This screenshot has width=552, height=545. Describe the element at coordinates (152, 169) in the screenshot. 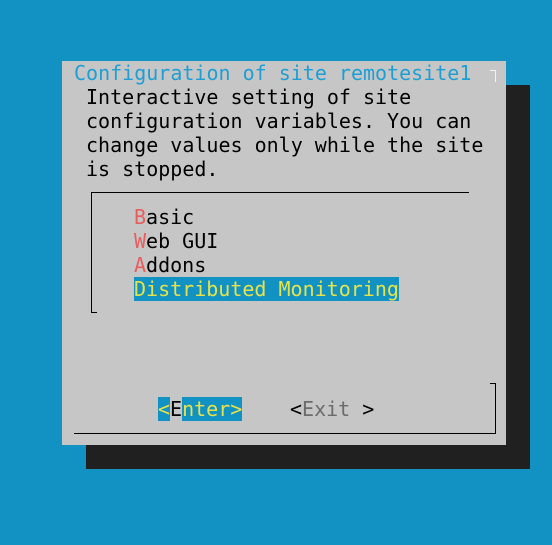

I see `description-line-4: is stopped.` at that location.